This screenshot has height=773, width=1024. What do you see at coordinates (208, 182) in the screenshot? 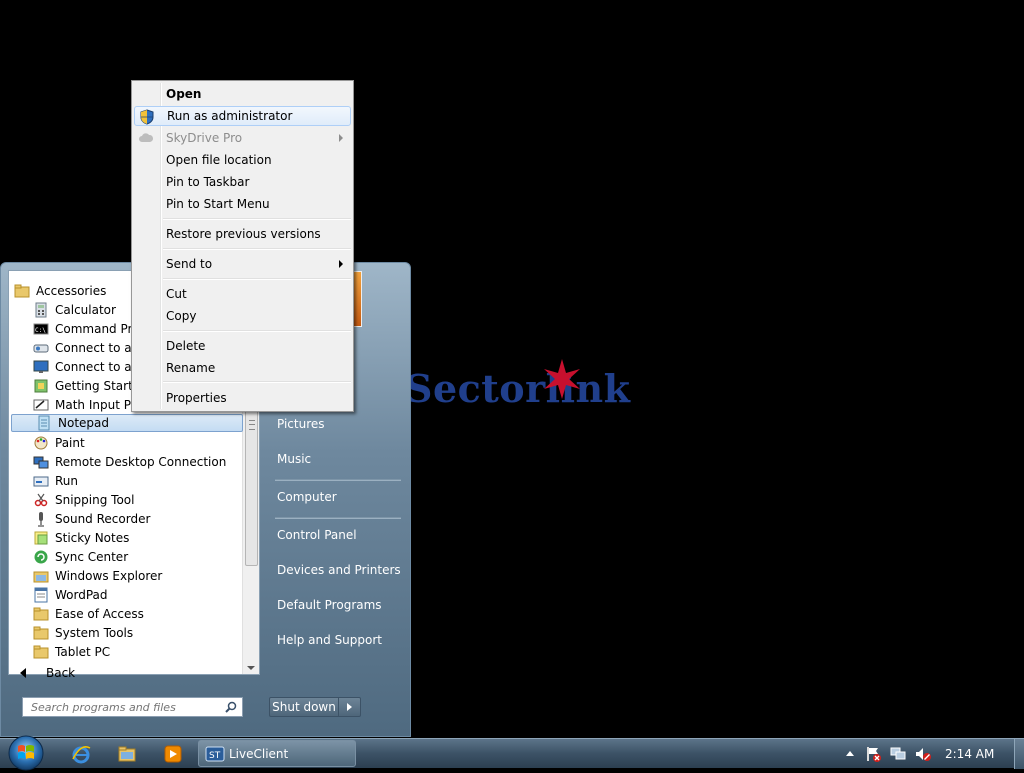
I see `context-item-label: Pin to Taskbar` at bounding box center [208, 182].